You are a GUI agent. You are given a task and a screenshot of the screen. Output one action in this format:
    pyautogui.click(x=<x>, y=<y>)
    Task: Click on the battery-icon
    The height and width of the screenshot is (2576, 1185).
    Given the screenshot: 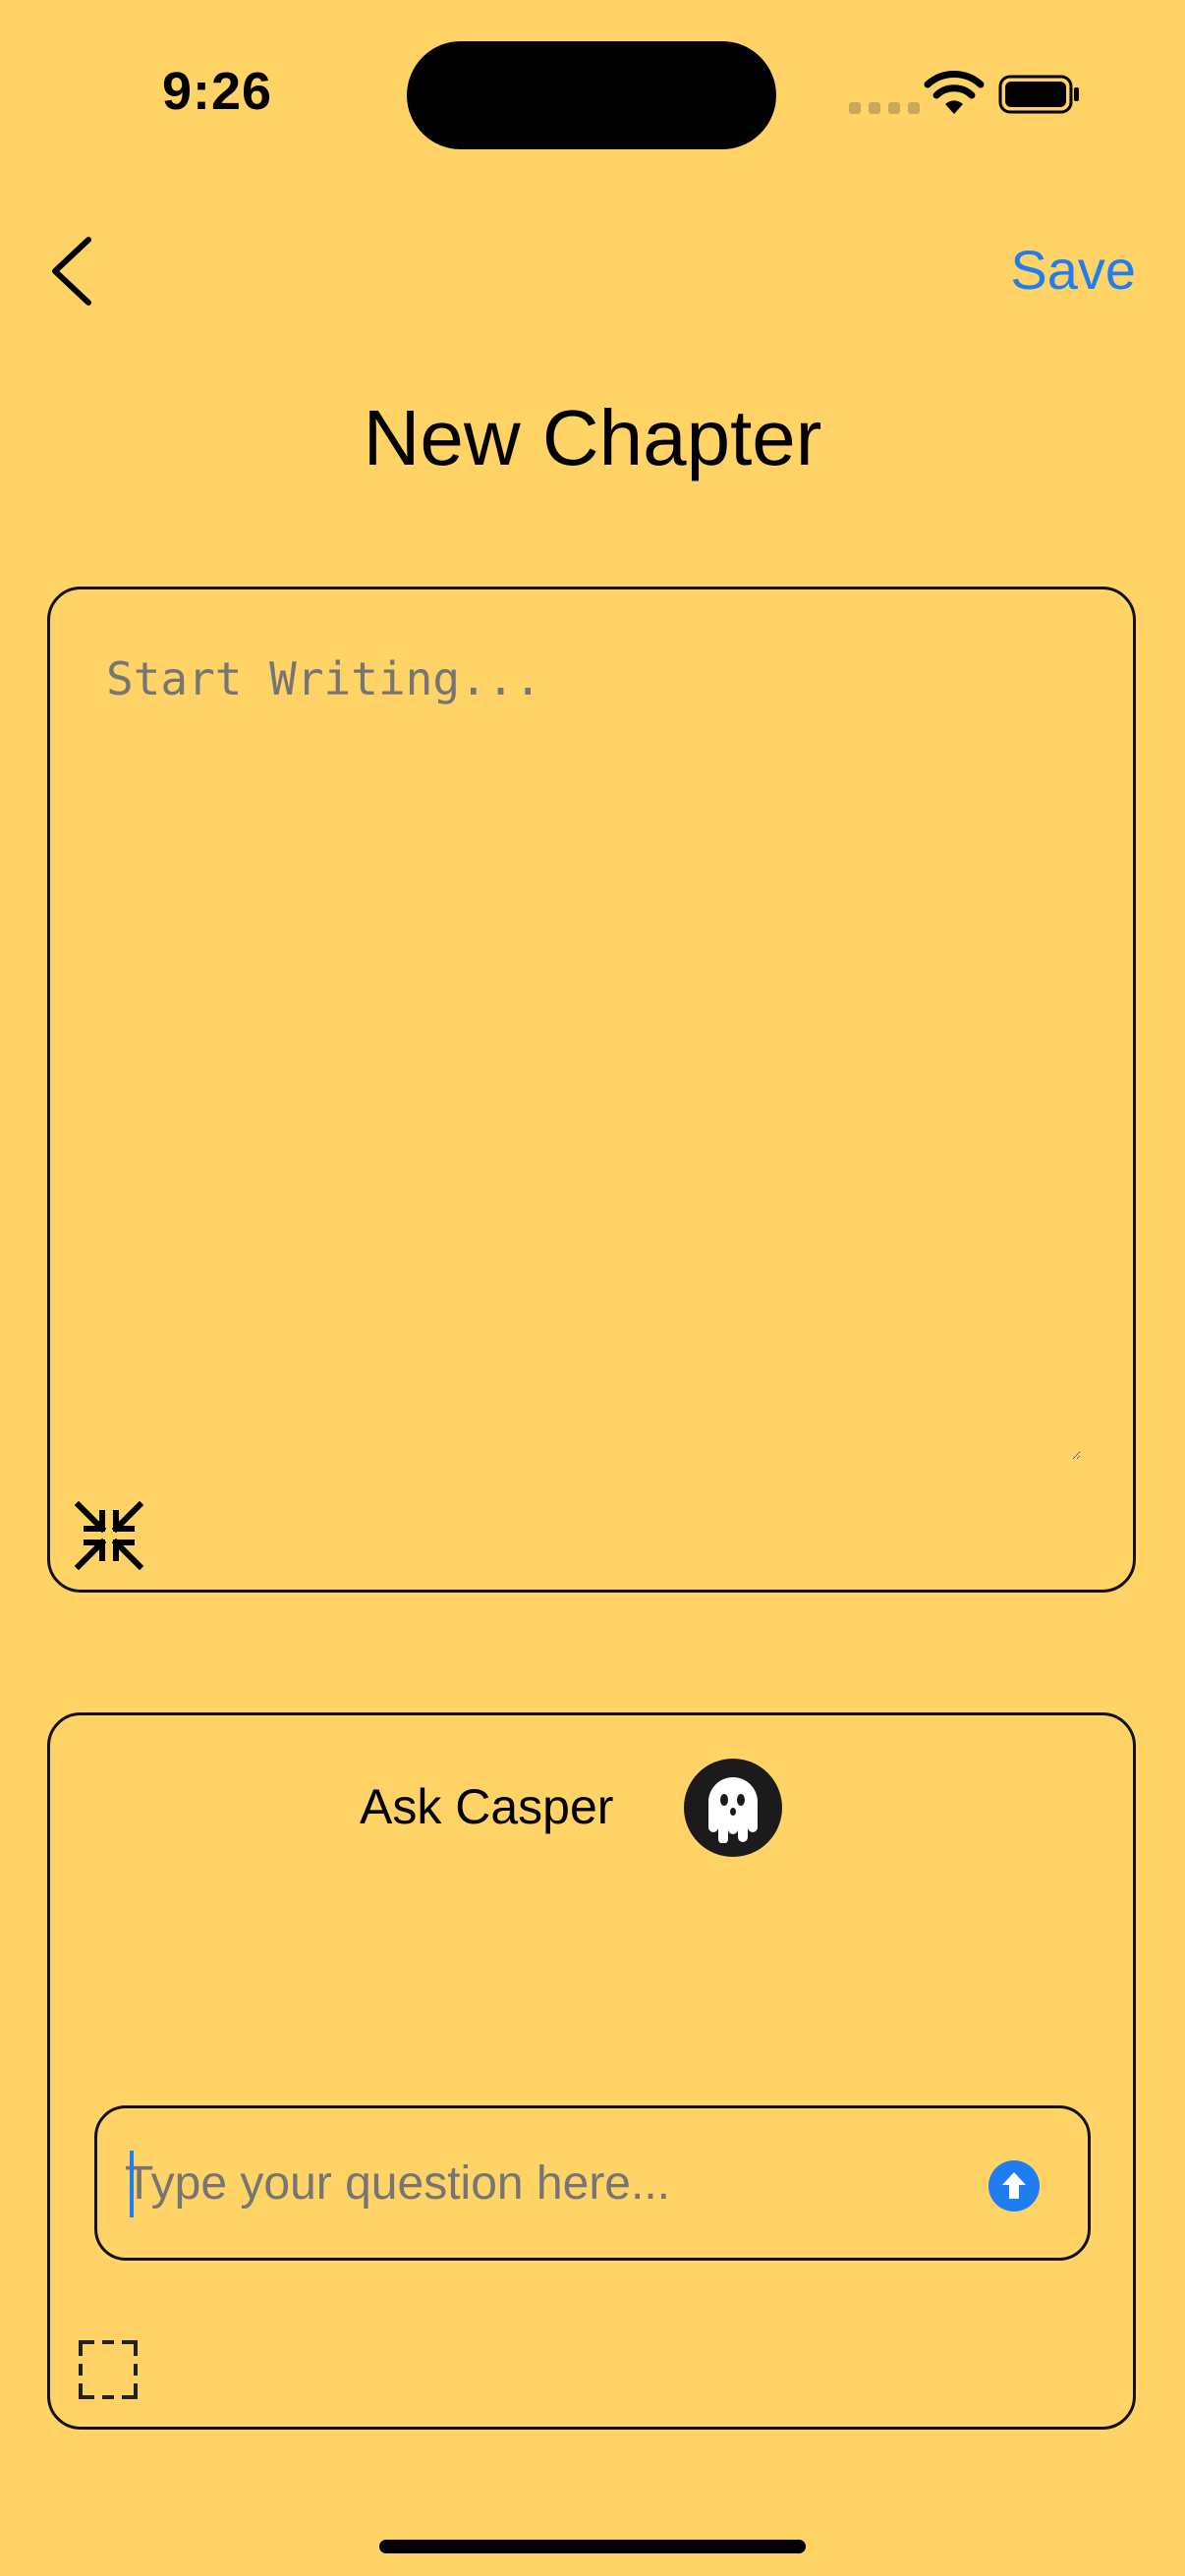 What is the action you would take?
    pyautogui.click(x=1038, y=94)
    